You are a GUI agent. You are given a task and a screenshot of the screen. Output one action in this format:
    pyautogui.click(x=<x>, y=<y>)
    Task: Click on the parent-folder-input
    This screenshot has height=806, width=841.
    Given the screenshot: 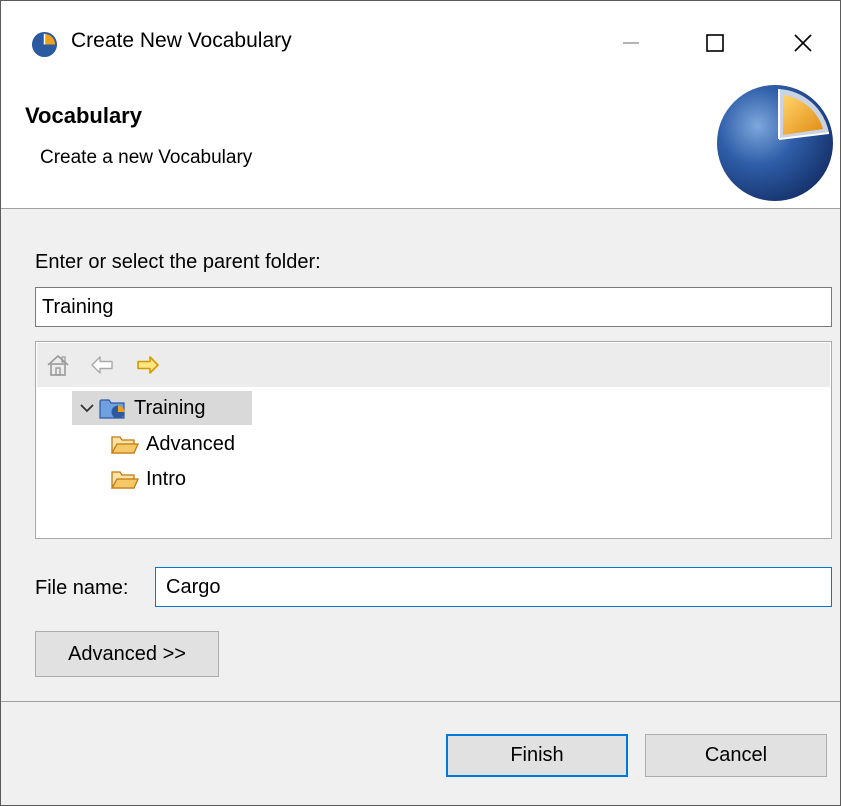 What is the action you would take?
    pyautogui.click(x=433, y=307)
    